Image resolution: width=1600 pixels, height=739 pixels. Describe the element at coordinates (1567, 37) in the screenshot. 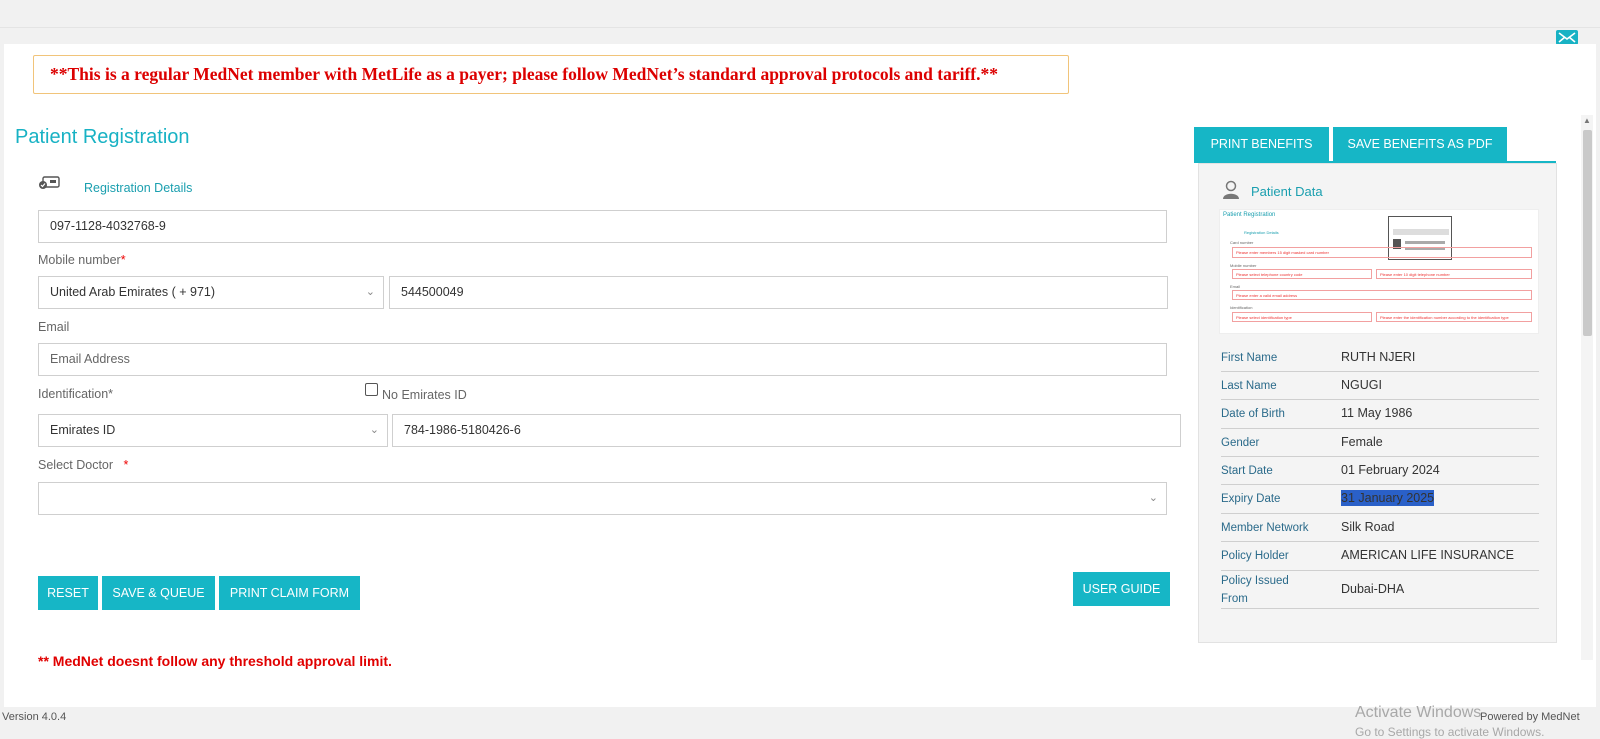

I see `mail-icon` at that location.